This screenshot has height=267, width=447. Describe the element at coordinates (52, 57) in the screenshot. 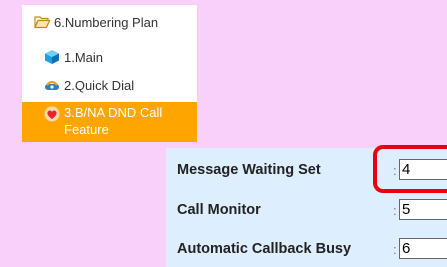

I see `cube-icon` at that location.